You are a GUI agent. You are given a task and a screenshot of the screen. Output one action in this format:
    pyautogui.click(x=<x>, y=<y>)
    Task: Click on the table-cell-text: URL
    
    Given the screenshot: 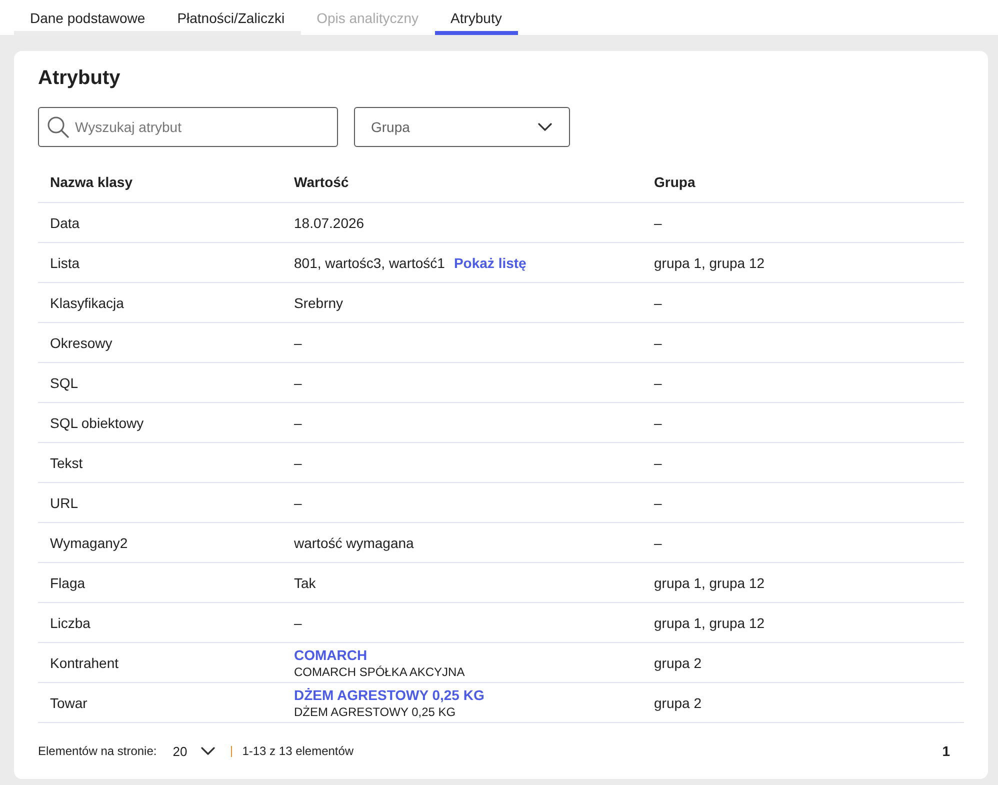 What is the action you would take?
    pyautogui.click(x=64, y=502)
    